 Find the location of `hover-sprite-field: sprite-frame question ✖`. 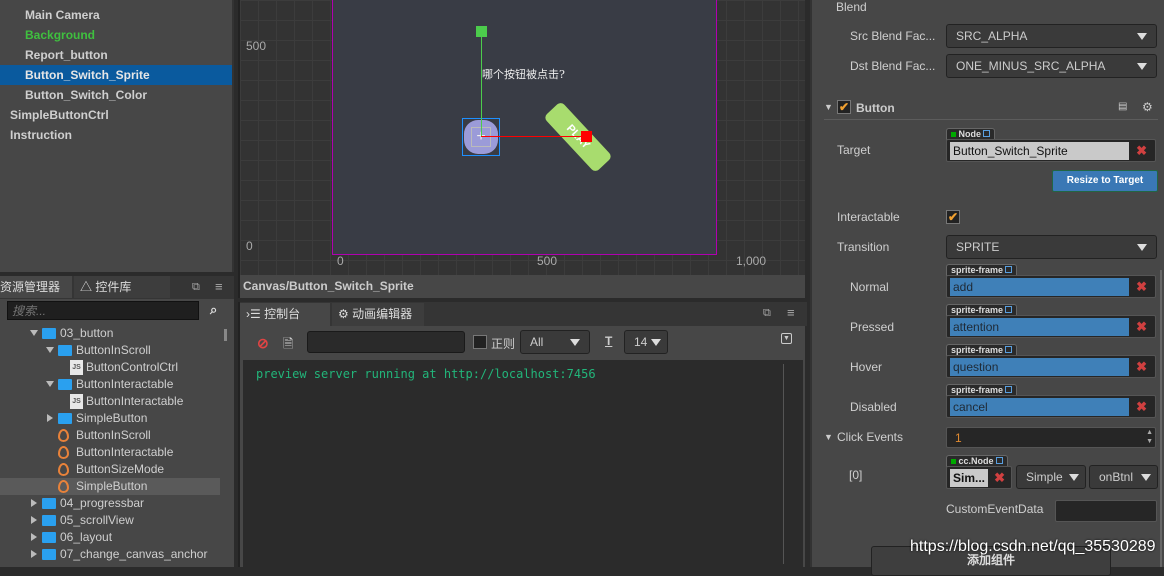

hover-sprite-field: sprite-frame question ✖ is located at coordinates (1051, 361).